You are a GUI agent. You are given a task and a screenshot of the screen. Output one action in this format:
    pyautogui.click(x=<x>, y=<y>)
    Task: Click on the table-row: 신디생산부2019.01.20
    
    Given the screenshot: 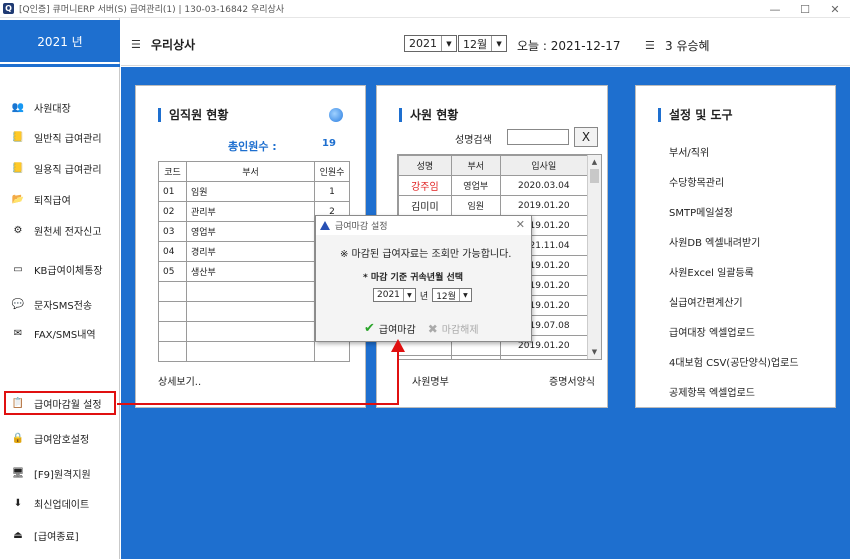 What is the action you would take?
    pyautogui.click(x=493, y=357)
    